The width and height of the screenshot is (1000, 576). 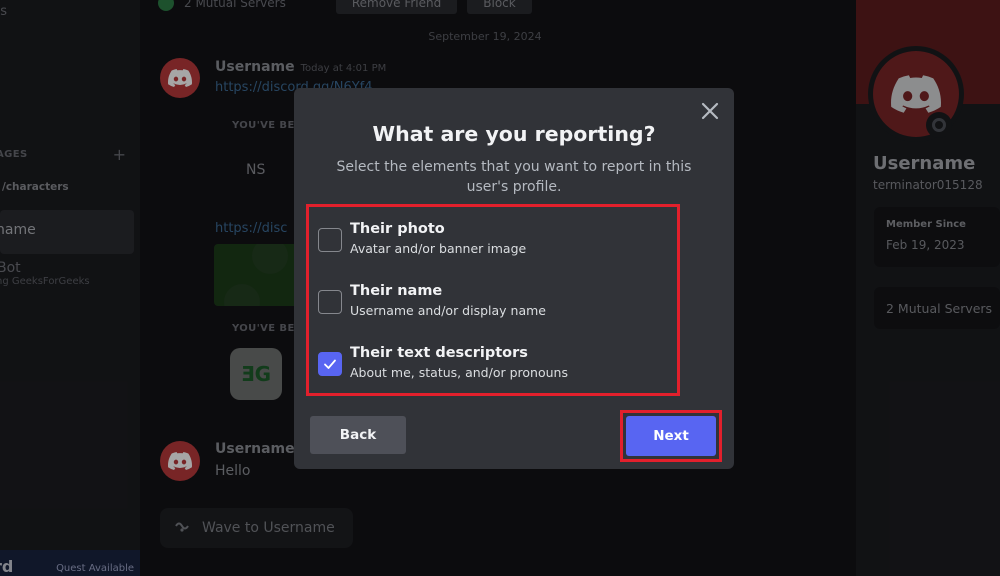 I want to click on text-descriptors-checkbox, so click(x=330, y=364).